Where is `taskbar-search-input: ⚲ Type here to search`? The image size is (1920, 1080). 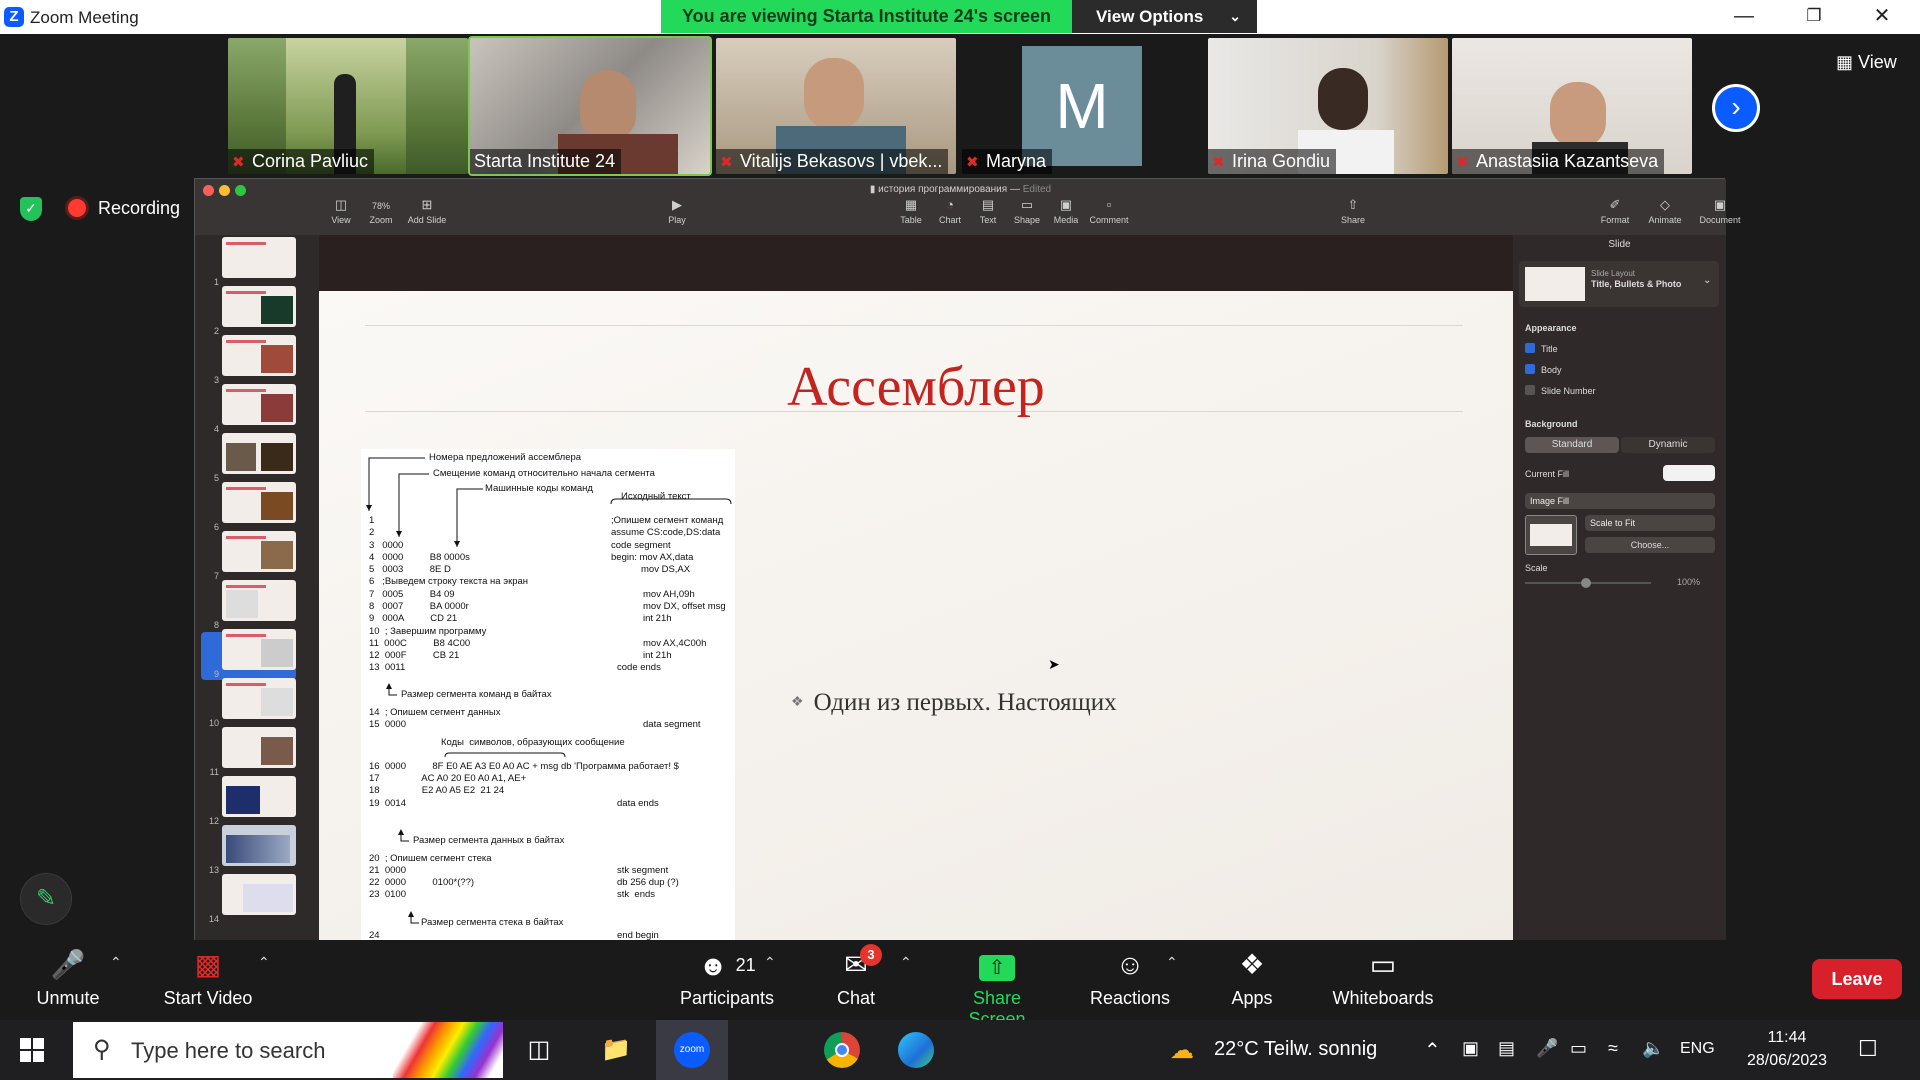 taskbar-search-input: ⚲ Type here to search is located at coordinates (288, 1050).